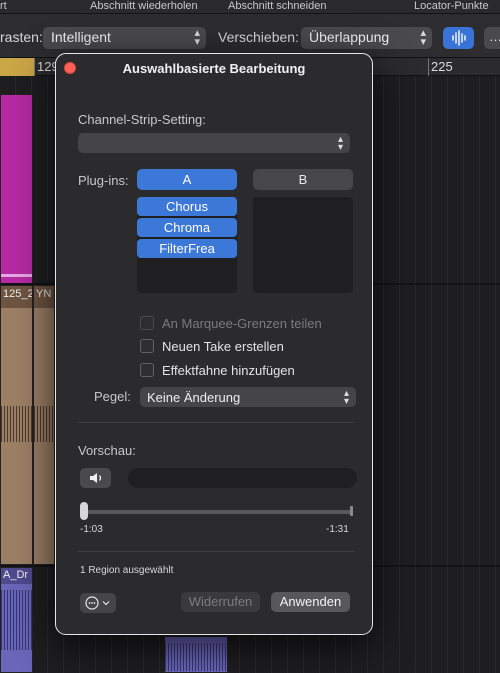 Image resolution: width=500 pixels, height=673 pixels. I want to click on level-select: Keine Änderung ▴ ▾, so click(248, 397).